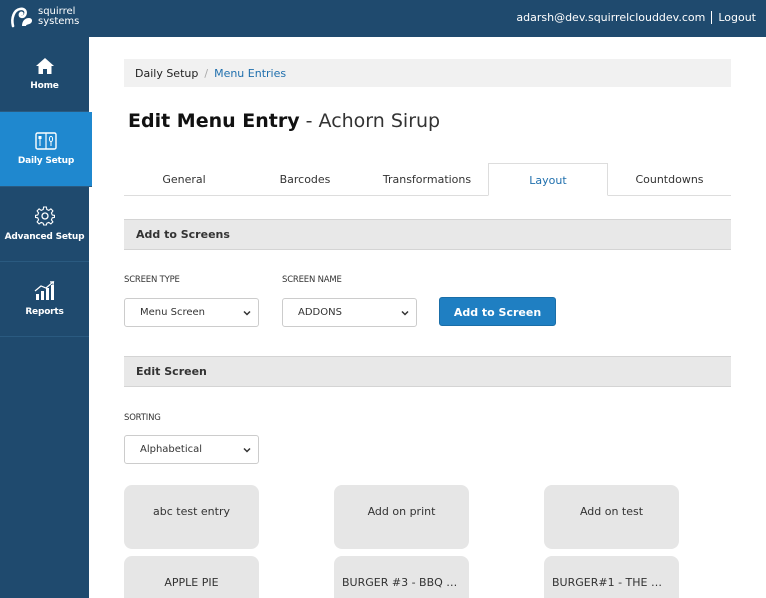 This screenshot has height=598, width=766. What do you see at coordinates (737, 17) in the screenshot?
I see `logout-link: Logout` at bounding box center [737, 17].